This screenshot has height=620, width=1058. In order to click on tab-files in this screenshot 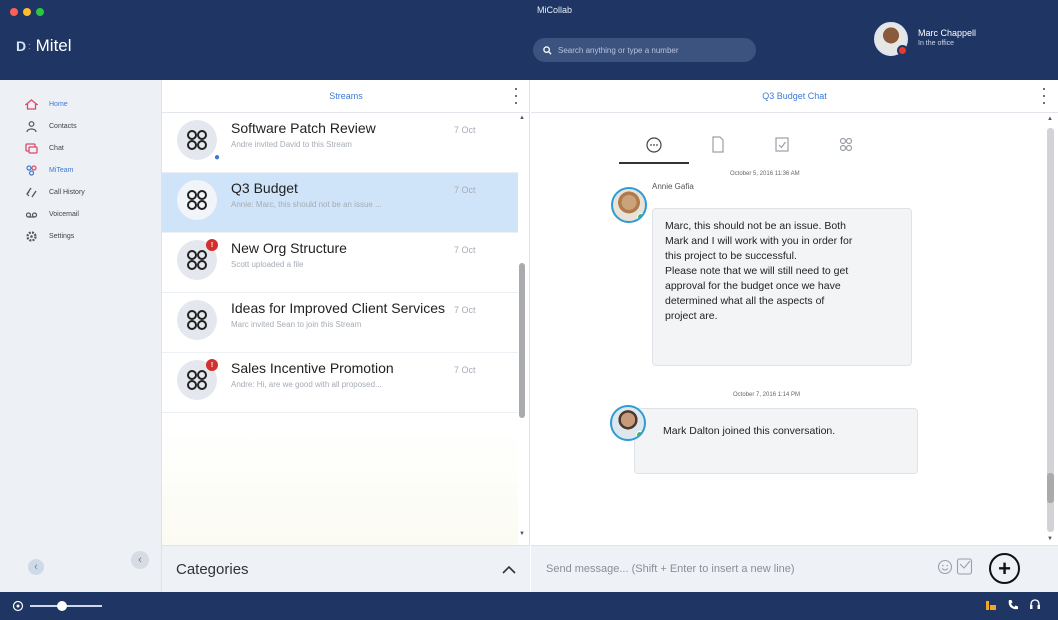, I will do `click(718, 146)`.